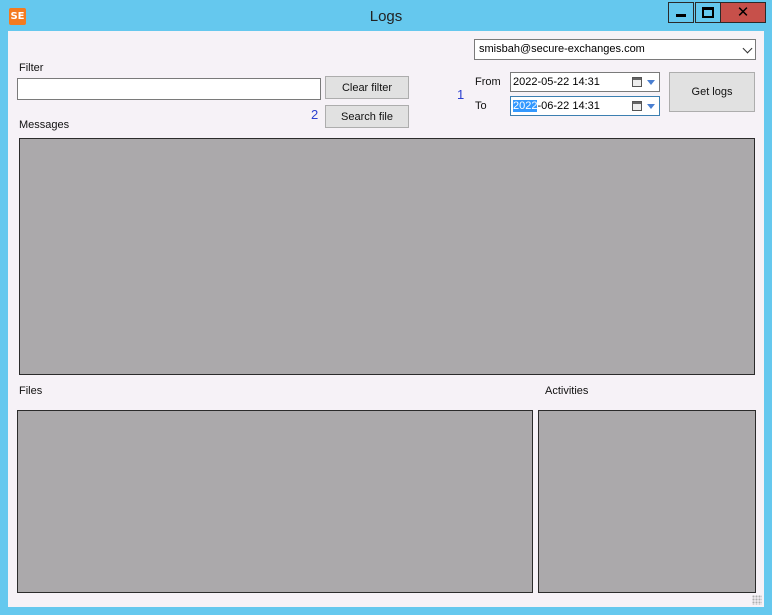  I want to click on annotation-1: 1, so click(461, 94).